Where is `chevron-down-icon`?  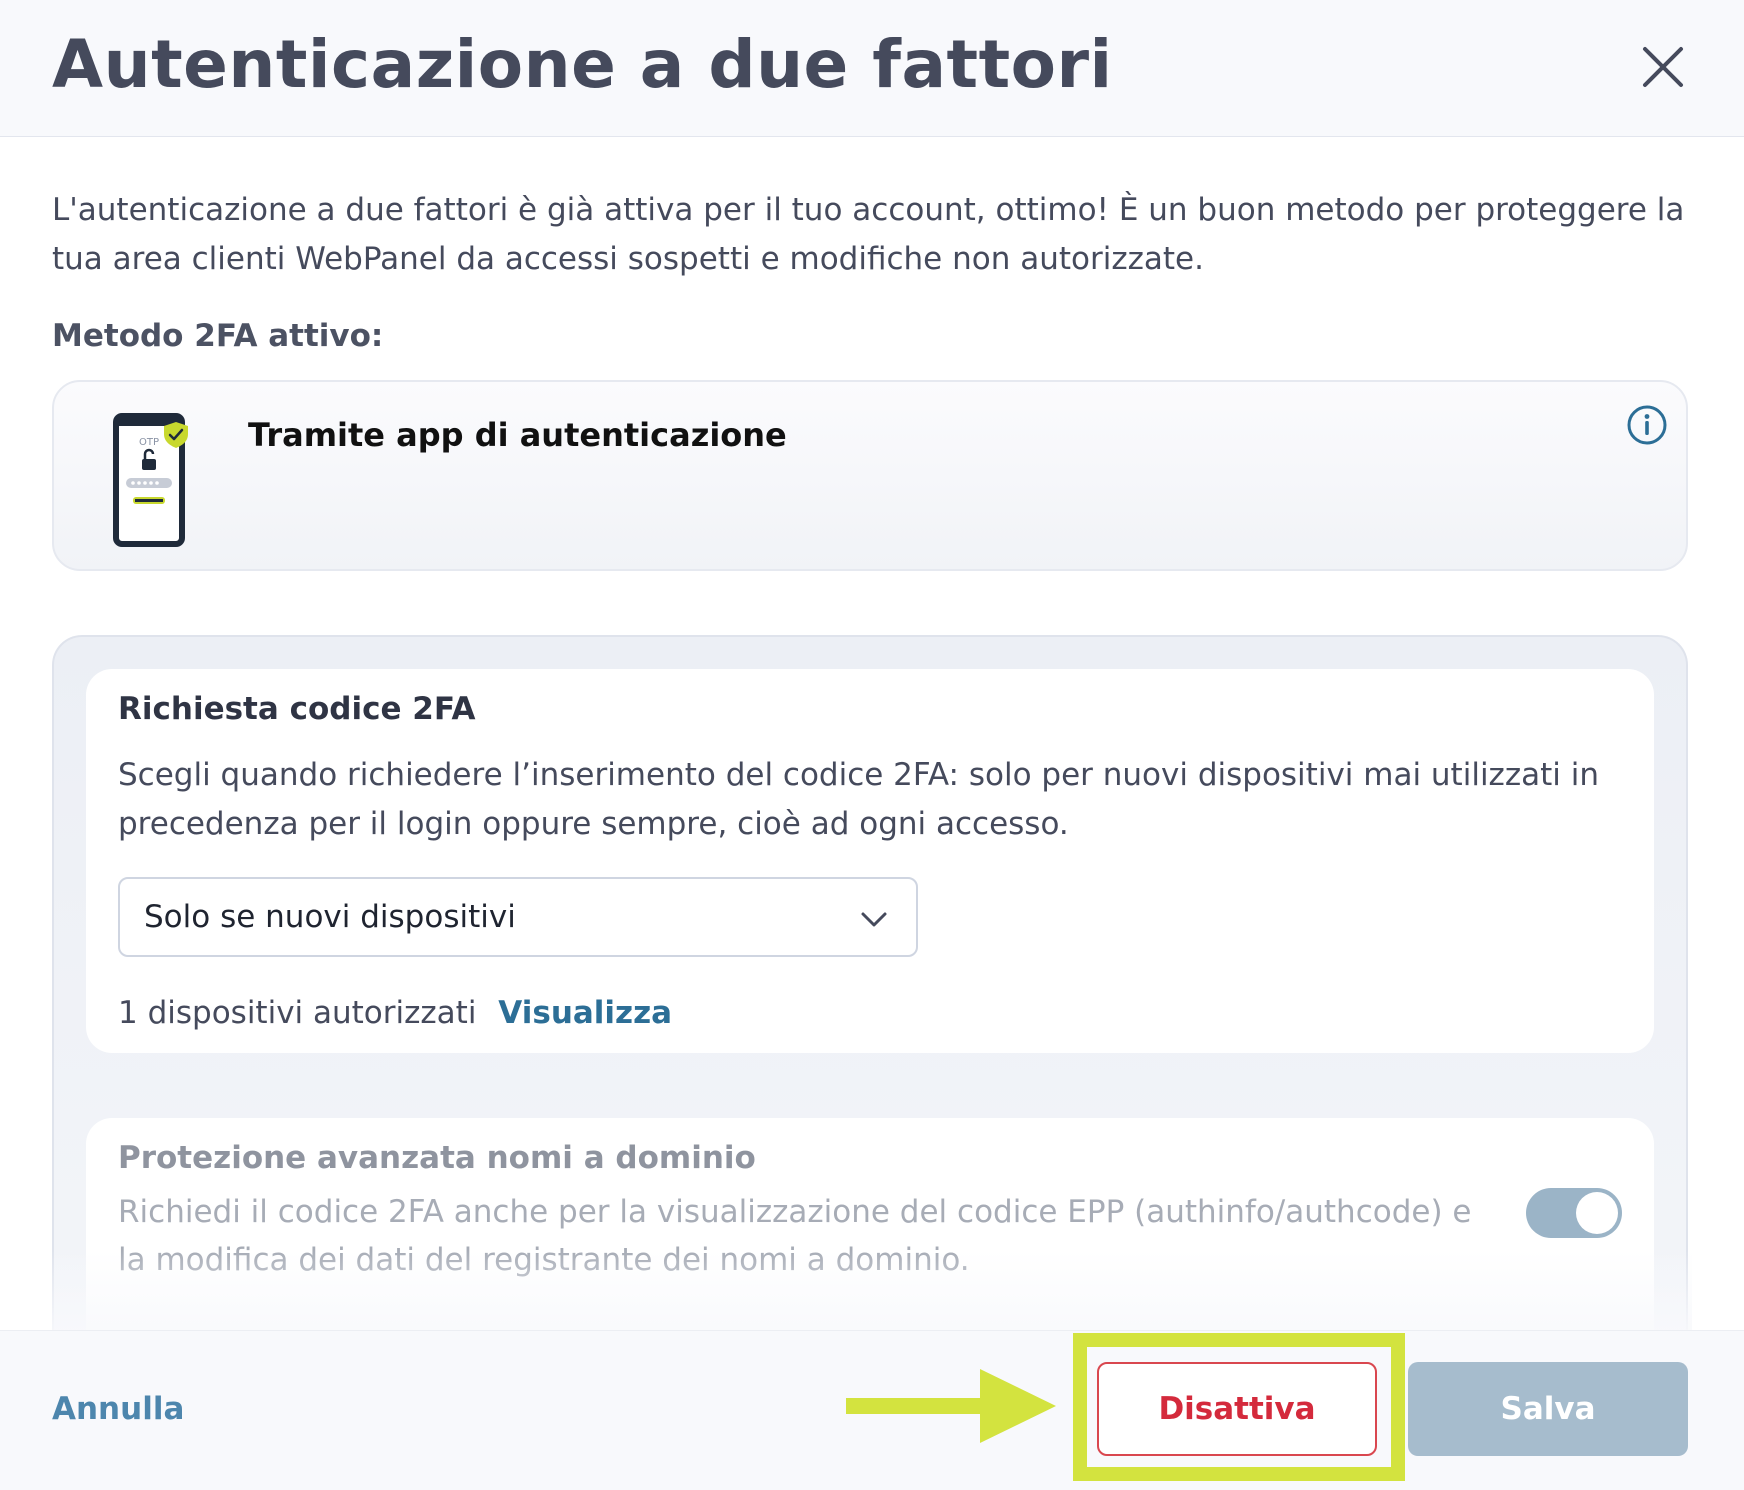 chevron-down-icon is located at coordinates (874, 921).